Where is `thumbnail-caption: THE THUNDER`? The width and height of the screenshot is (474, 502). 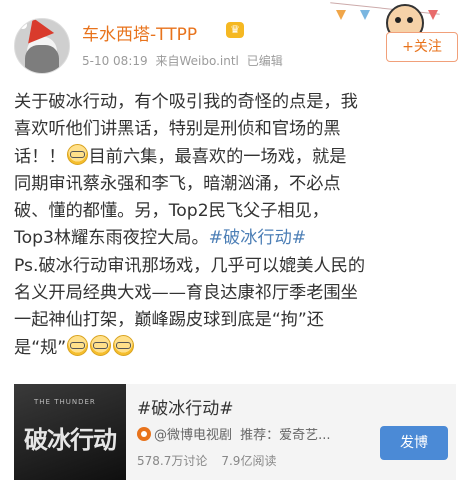 thumbnail-caption: THE THUNDER is located at coordinates (65, 402).